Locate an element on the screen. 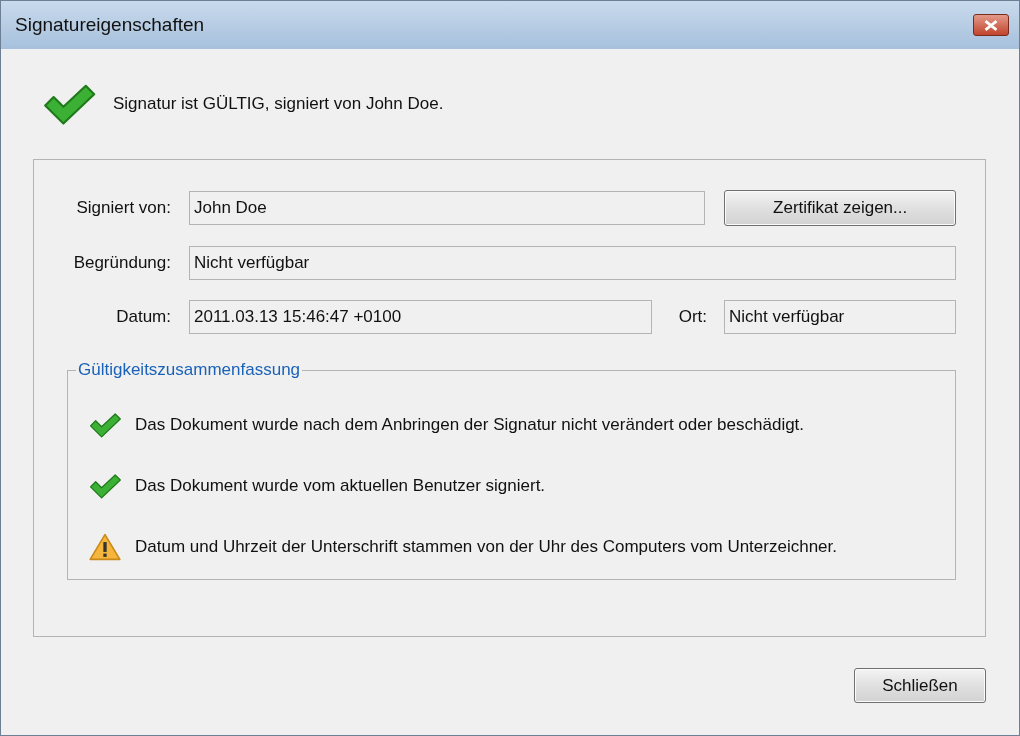 The image size is (1020, 736). close-dialog-button: Schließen is located at coordinates (920, 685).